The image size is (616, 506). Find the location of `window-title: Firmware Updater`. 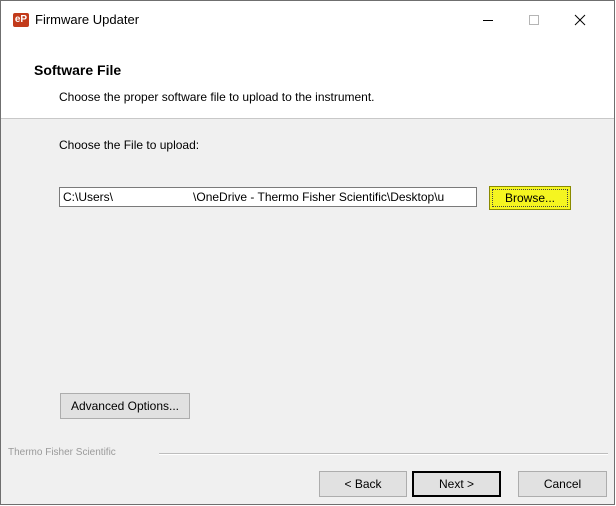

window-title: Firmware Updater is located at coordinates (87, 19).